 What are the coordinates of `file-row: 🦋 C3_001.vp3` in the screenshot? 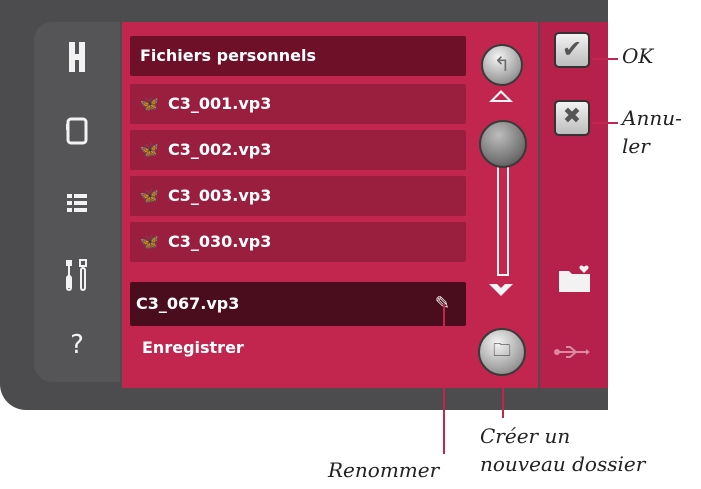 It's located at (298, 104).